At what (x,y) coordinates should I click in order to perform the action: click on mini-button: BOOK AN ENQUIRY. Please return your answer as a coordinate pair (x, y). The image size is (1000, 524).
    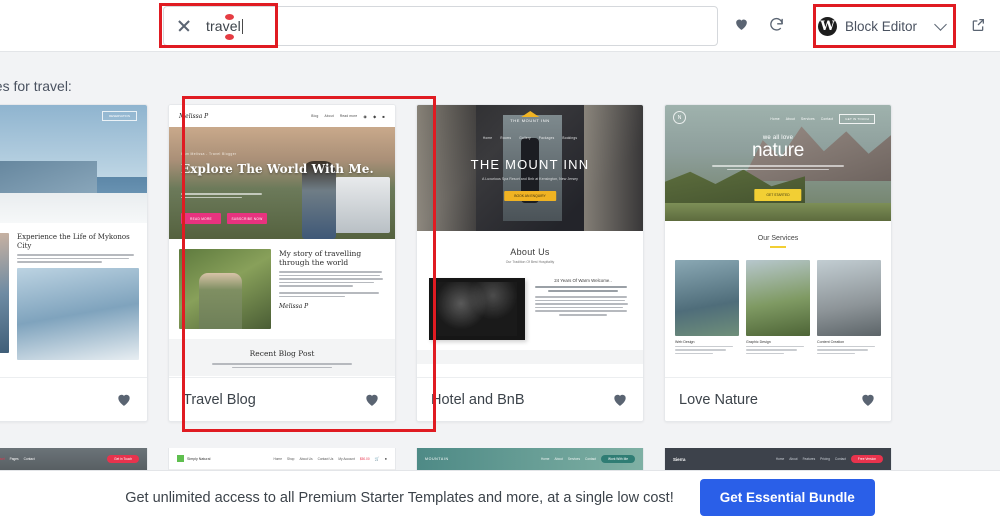
    Looking at the image, I should click on (530, 196).